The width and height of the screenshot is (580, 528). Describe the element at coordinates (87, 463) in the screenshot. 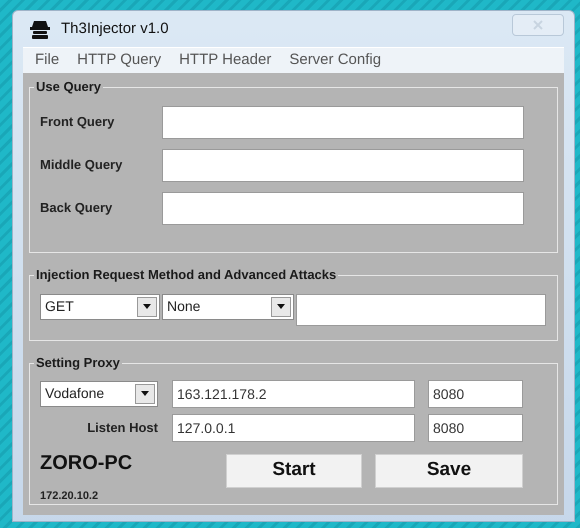

I see `computer-name: ZORO-PC` at that location.